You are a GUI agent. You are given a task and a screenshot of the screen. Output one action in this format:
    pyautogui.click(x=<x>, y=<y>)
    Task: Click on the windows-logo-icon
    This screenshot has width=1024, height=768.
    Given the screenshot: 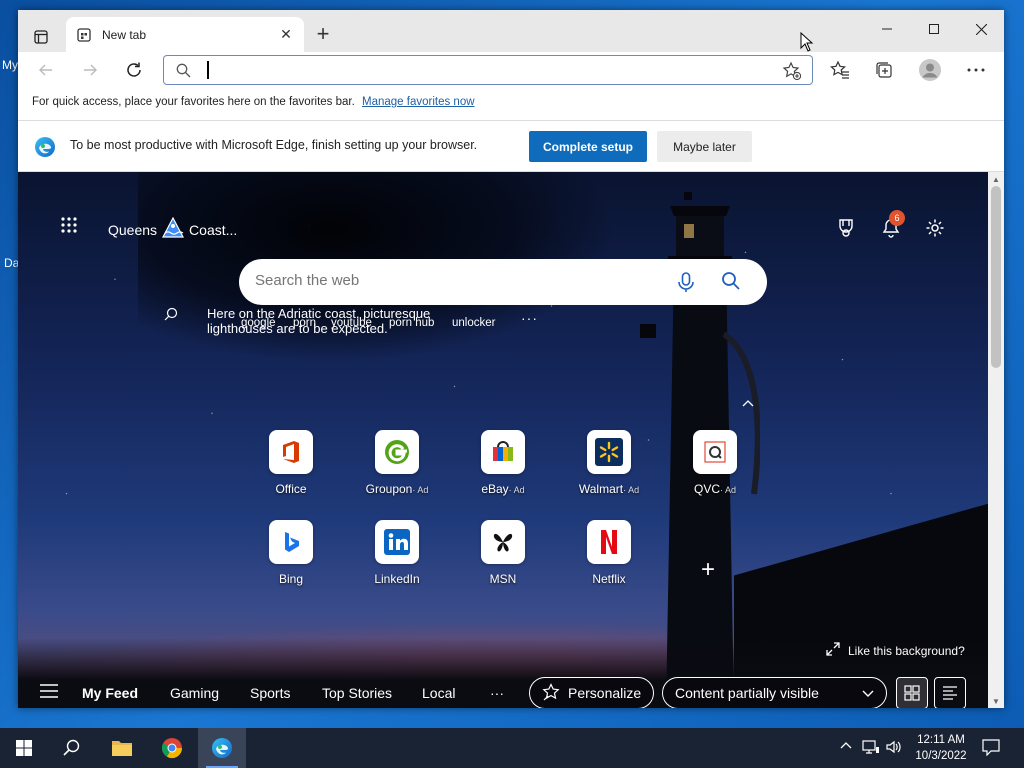 What is the action you would take?
    pyautogui.click(x=24, y=748)
    